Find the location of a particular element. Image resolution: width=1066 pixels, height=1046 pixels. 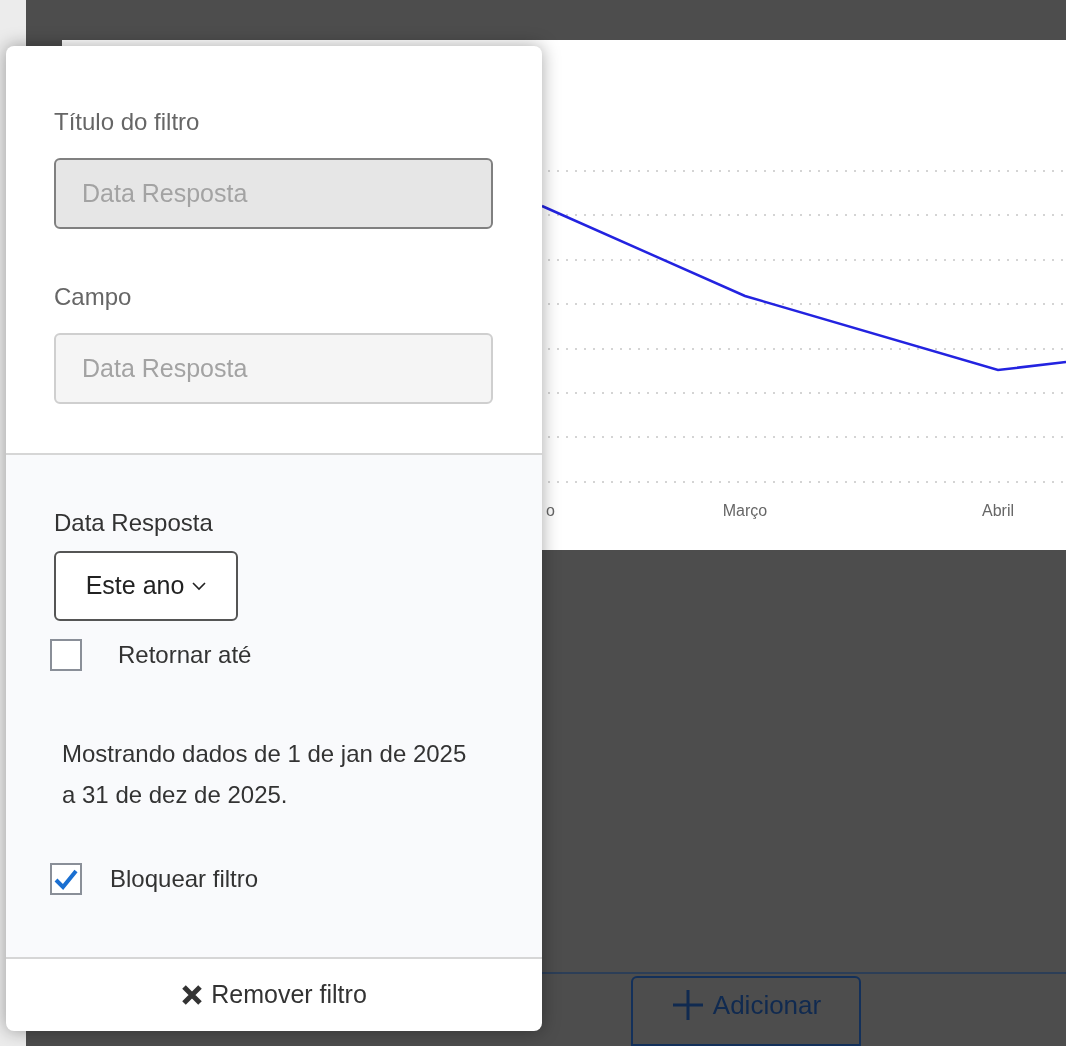

section-label: Data Resposta is located at coordinates (134, 523).